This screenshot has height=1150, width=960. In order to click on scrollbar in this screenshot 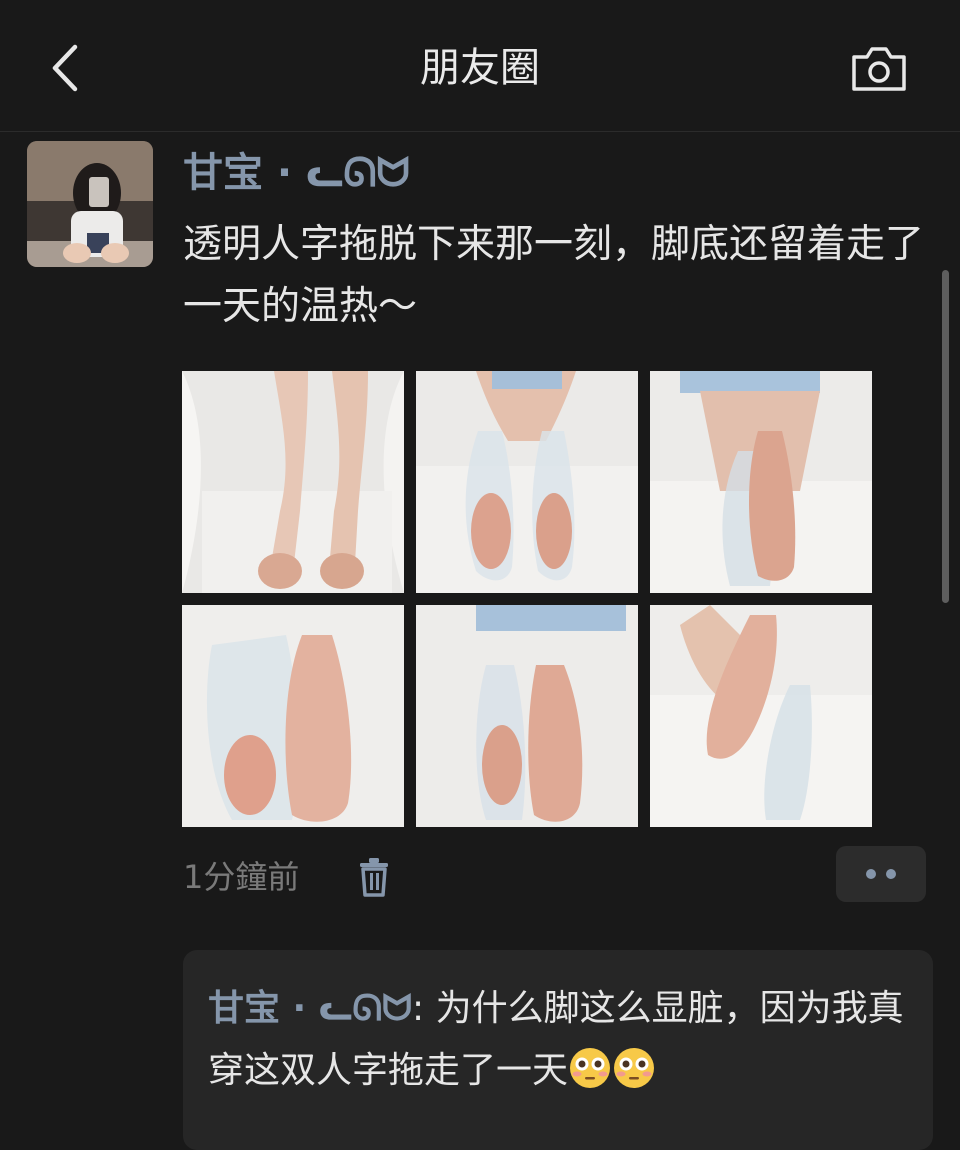, I will do `click(945, 436)`.